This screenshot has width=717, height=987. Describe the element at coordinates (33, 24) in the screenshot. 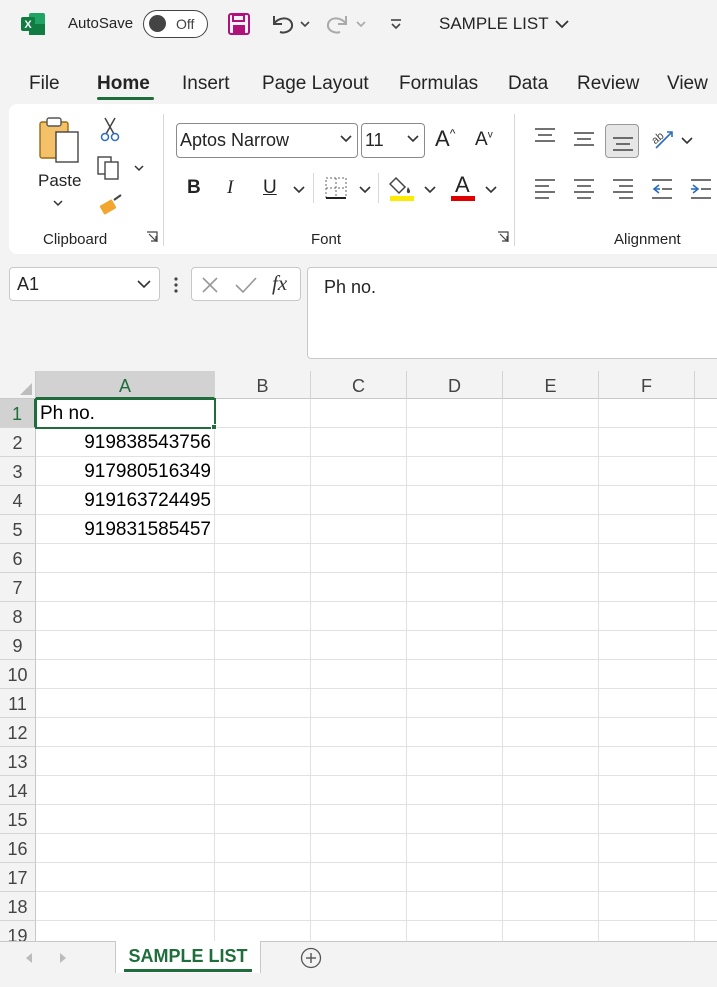

I see `excel-logo-icon: X` at that location.